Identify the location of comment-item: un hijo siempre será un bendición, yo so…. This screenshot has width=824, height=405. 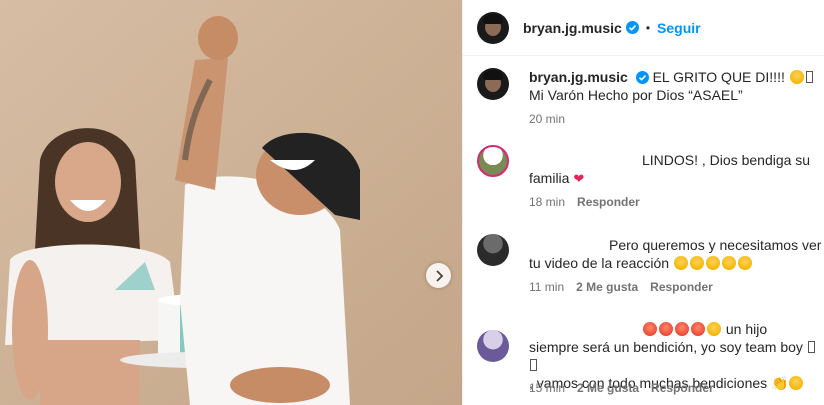
(649, 361).